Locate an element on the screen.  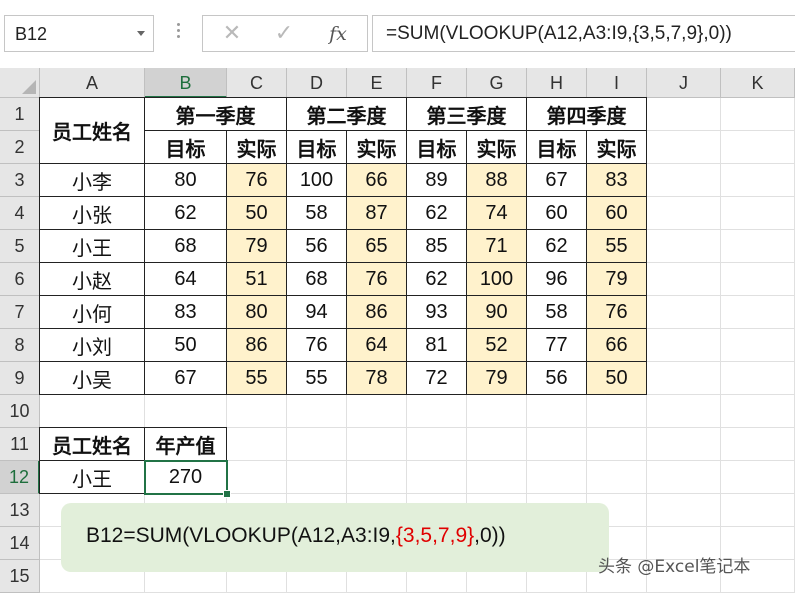
cell-i3: 83 is located at coordinates (617, 180).